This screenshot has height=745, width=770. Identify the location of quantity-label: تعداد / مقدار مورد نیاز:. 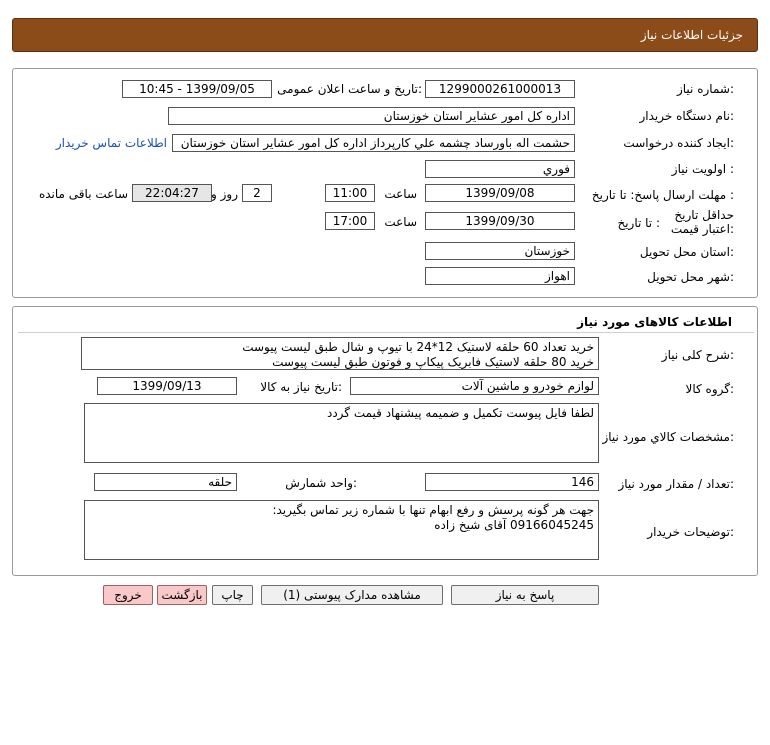
(676, 484).